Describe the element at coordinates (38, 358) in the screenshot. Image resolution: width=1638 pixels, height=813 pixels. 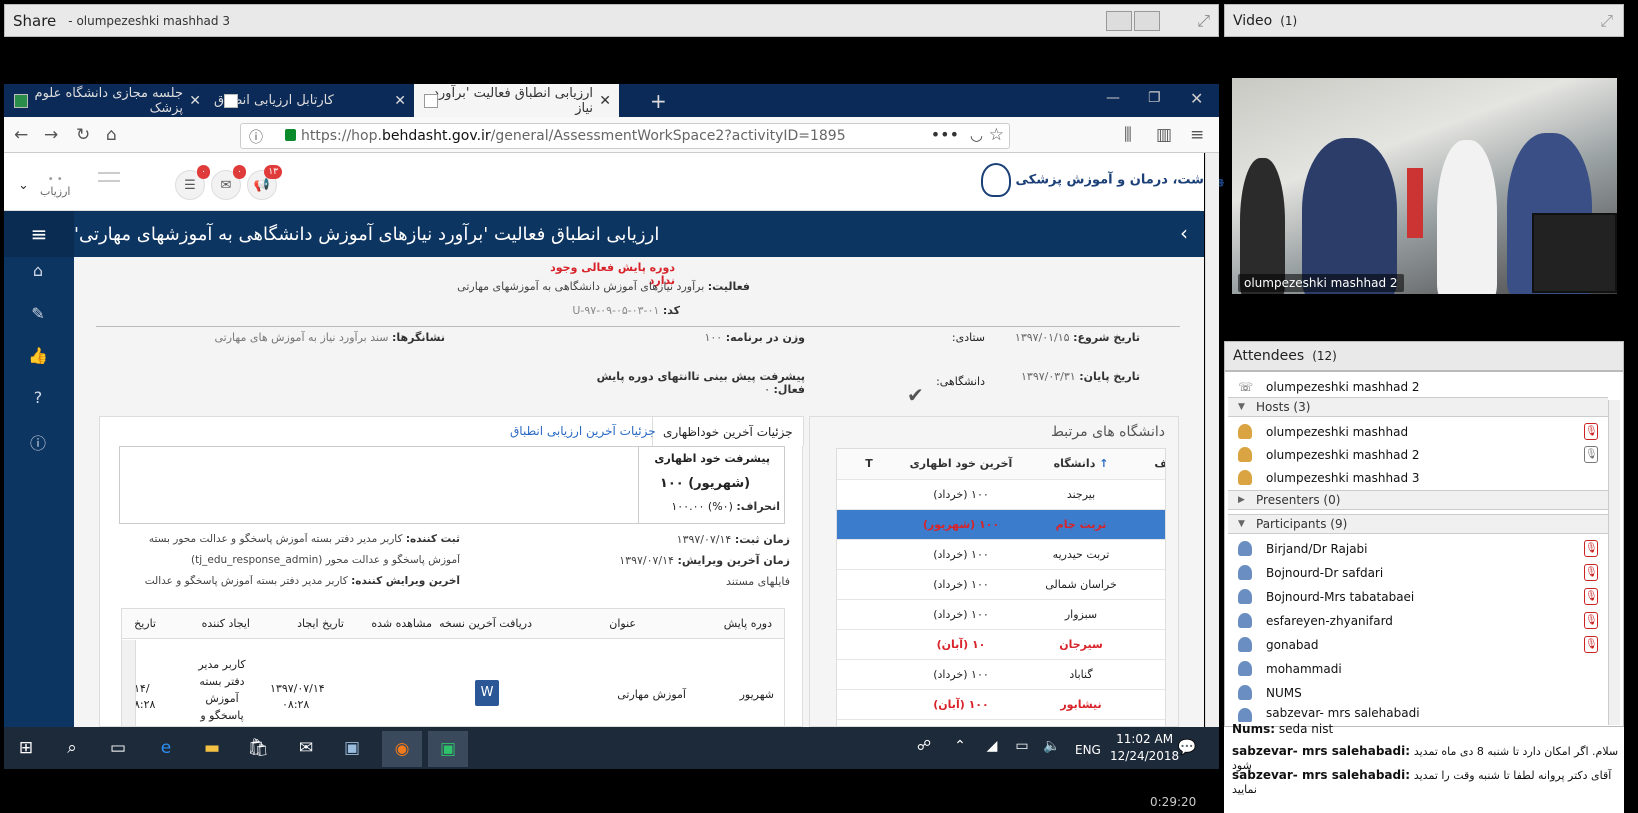
I see `thumbs-up-icon: 👍` at that location.